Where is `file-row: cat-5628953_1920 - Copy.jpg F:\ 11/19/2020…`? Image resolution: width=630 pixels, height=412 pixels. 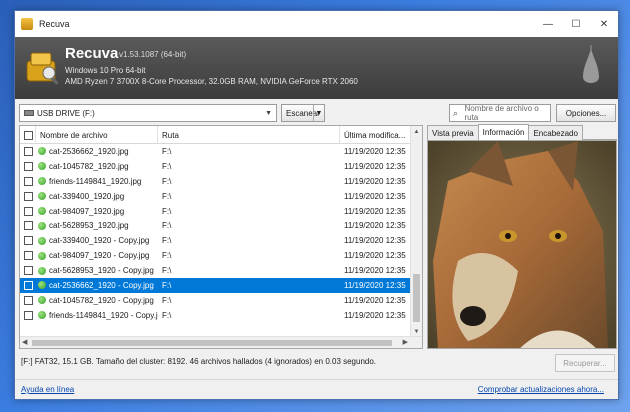
file-row: cat-5628953_1920 - Copy.jpg F:\ 11/19/2020… is located at coordinates (215, 270).